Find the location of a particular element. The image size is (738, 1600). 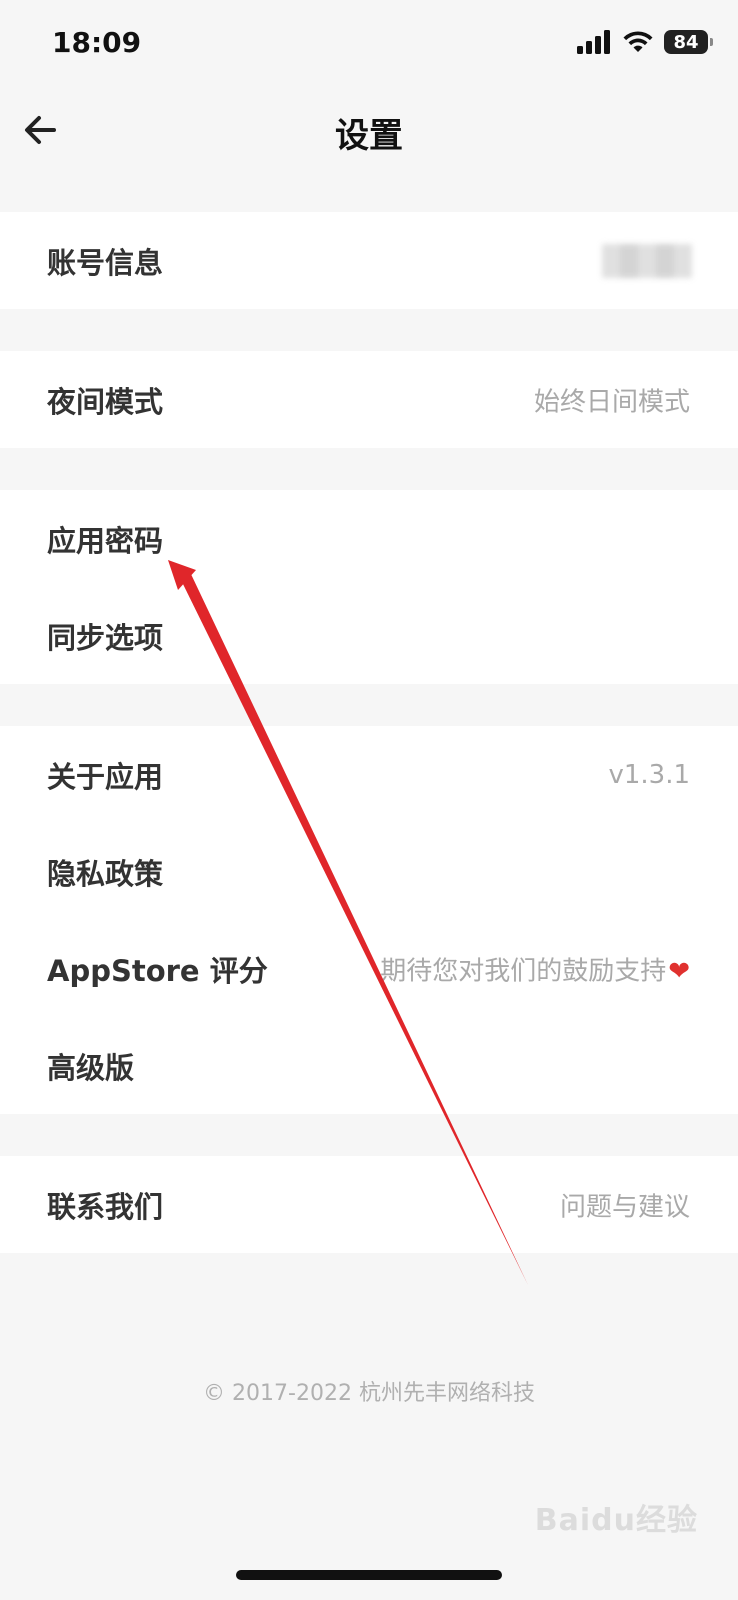

settings-group-security: 应用密码 同步选项 is located at coordinates (369, 587).